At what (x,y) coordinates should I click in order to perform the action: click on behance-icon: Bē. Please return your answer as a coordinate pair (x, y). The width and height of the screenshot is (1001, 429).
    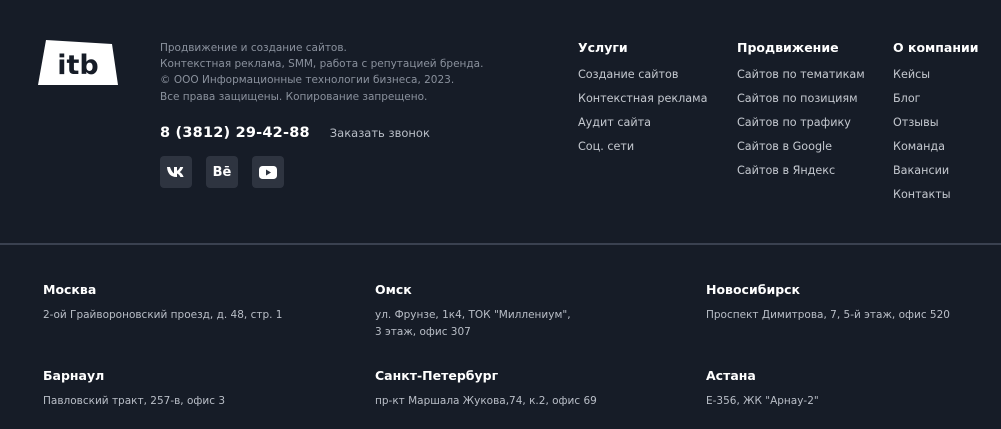
    Looking at the image, I should click on (222, 172).